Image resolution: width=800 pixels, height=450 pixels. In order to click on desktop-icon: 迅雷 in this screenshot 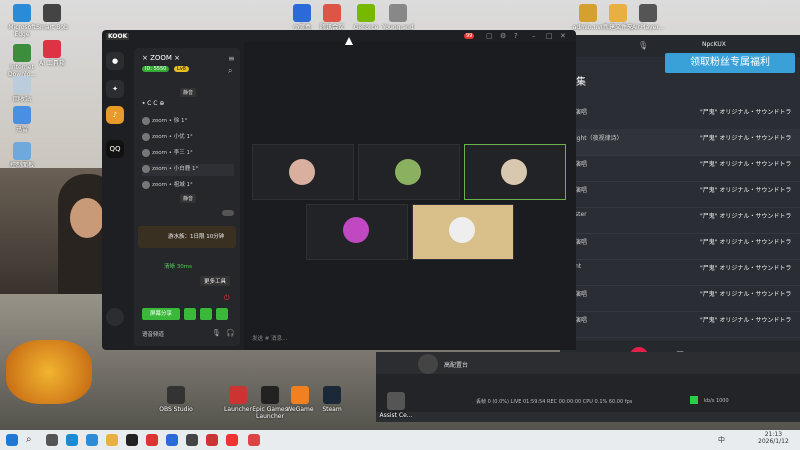, I will do `click(22, 119)`.